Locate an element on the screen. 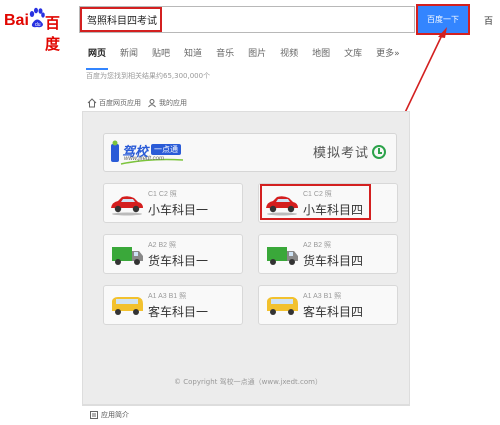  document-icon is located at coordinates (94, 415).